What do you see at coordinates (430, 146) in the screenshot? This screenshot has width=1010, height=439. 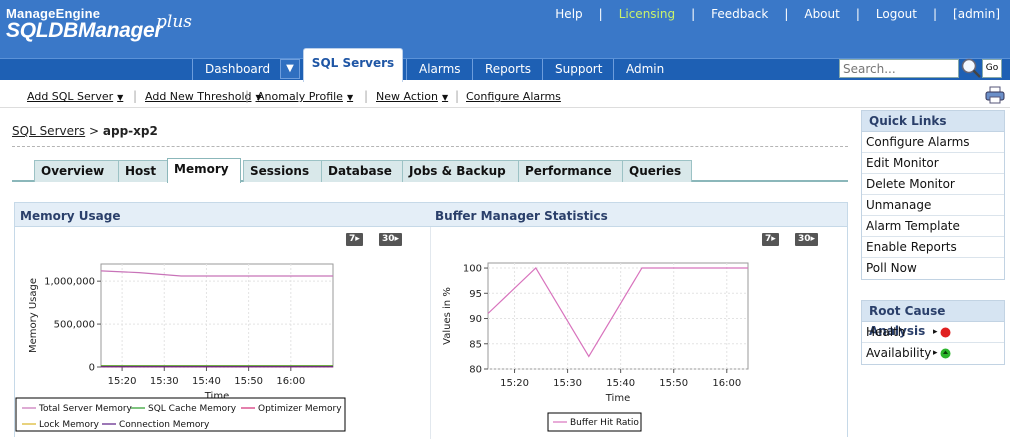 I see `divider` at bounding box center [430, 146].